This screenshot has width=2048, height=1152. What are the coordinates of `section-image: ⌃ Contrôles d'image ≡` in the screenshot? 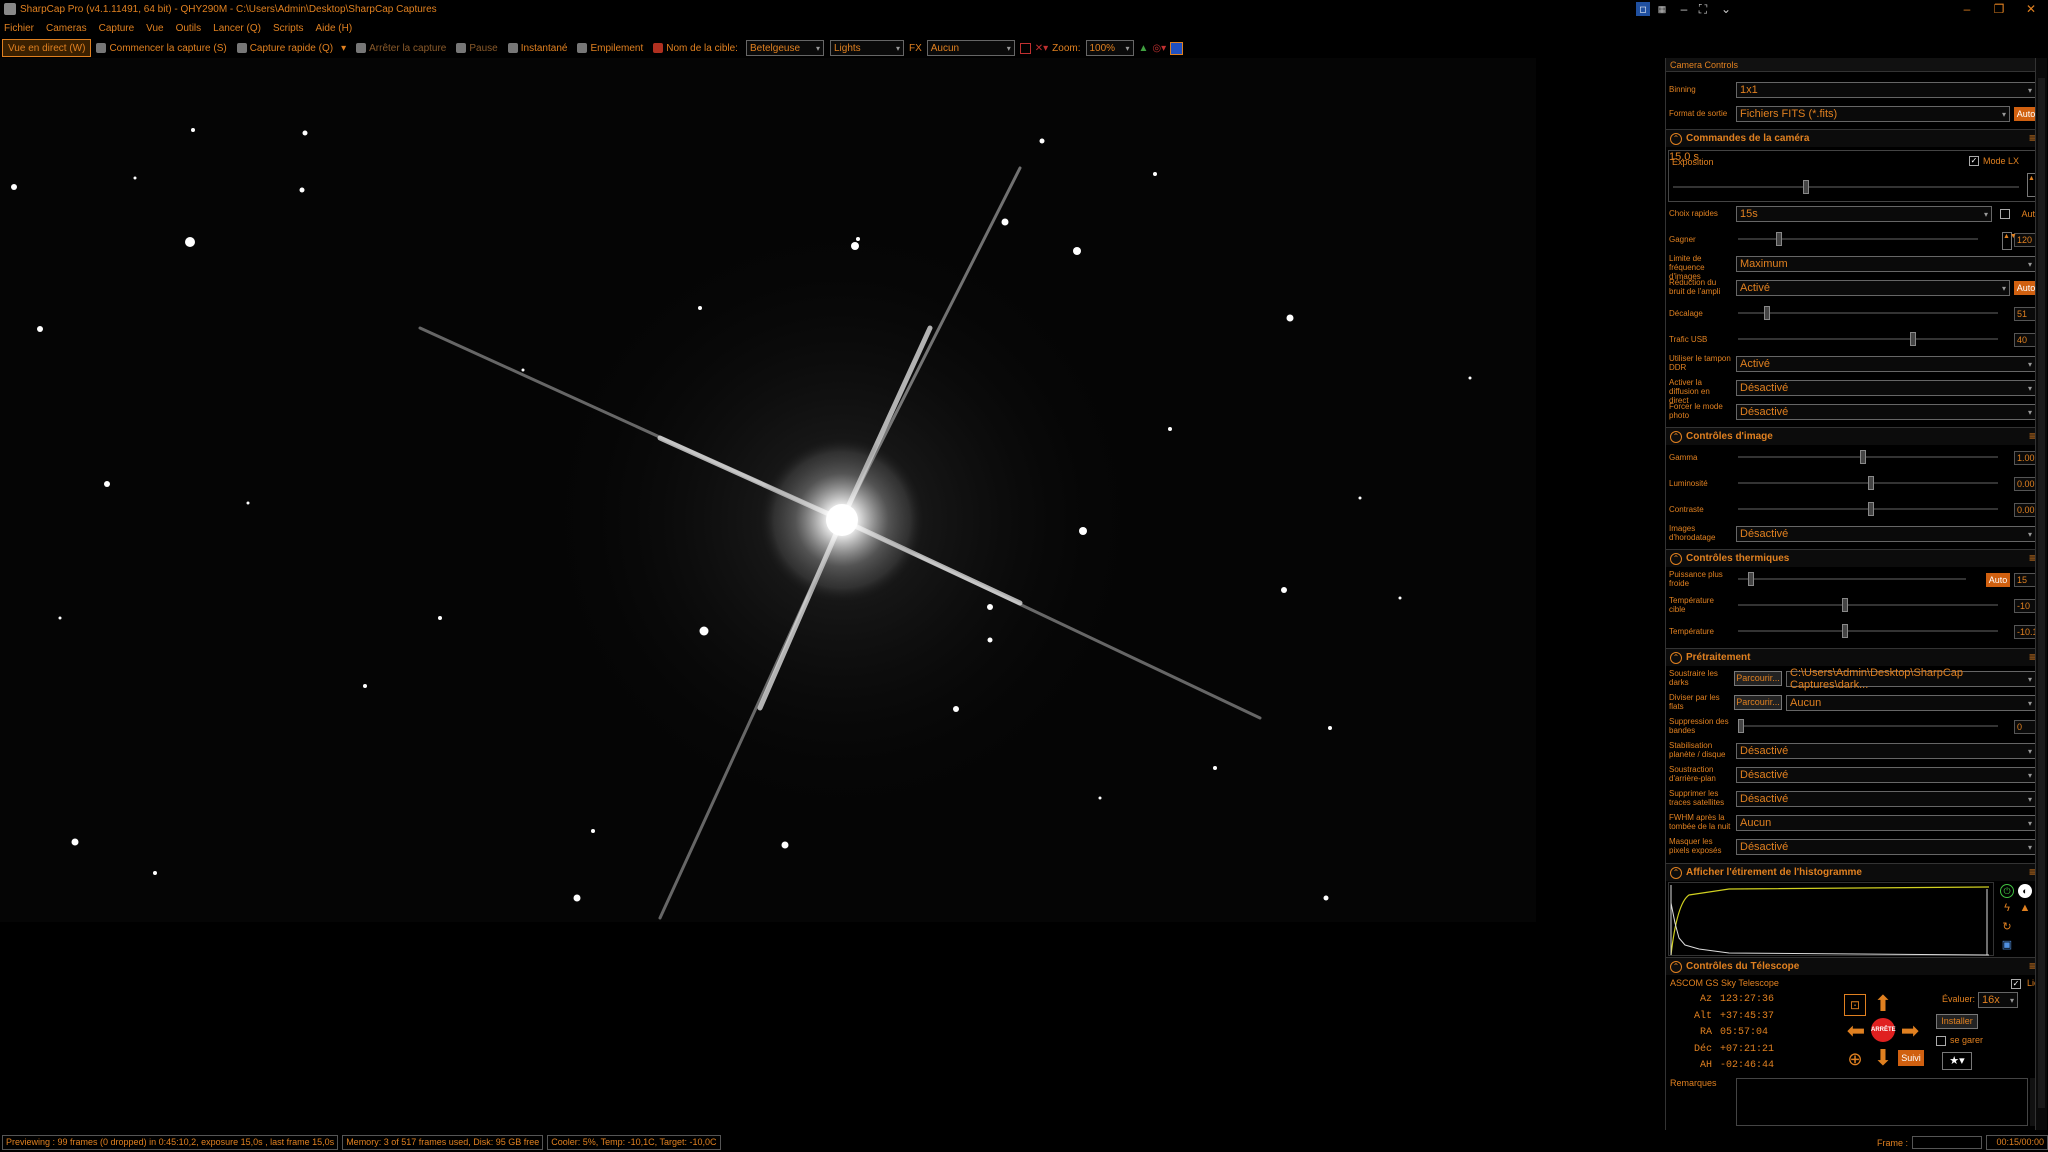 It's located at (1854, 436).